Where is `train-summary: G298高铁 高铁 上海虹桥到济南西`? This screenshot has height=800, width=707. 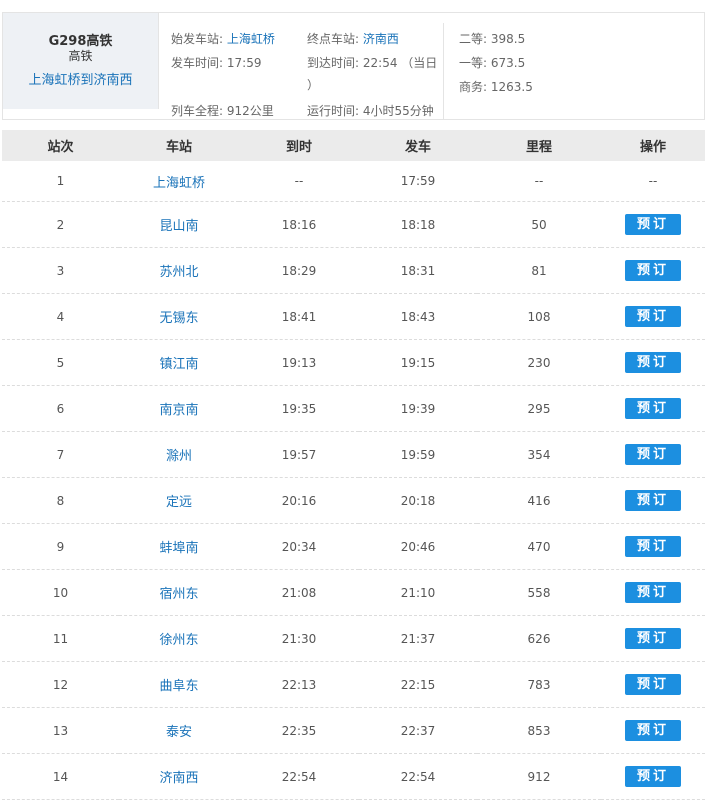
train-summary: G298高铁 高铁 上海虹桥到济南西 is located at coordinates (81, 61).